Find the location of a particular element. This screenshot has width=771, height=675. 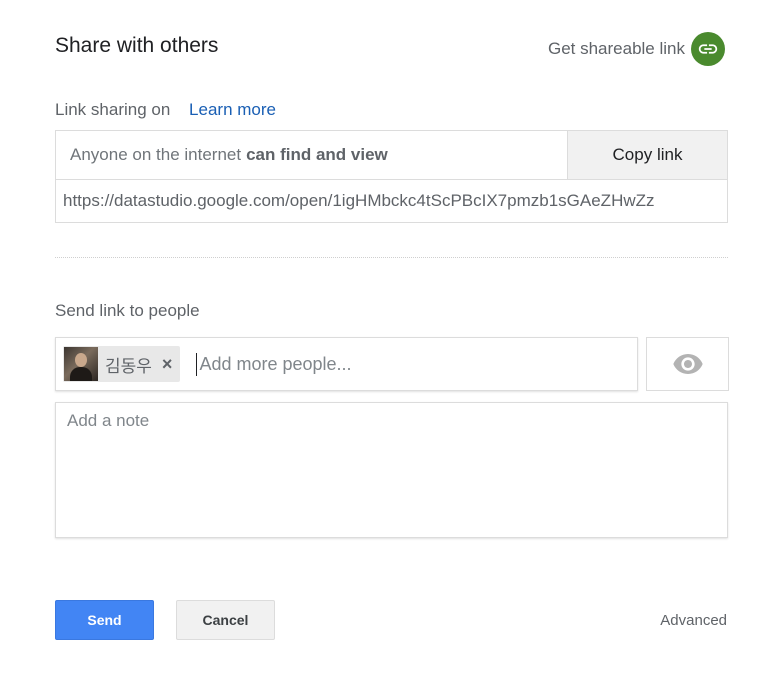

recipient-chip: 김동우 × is located at coordinates (122, 364).